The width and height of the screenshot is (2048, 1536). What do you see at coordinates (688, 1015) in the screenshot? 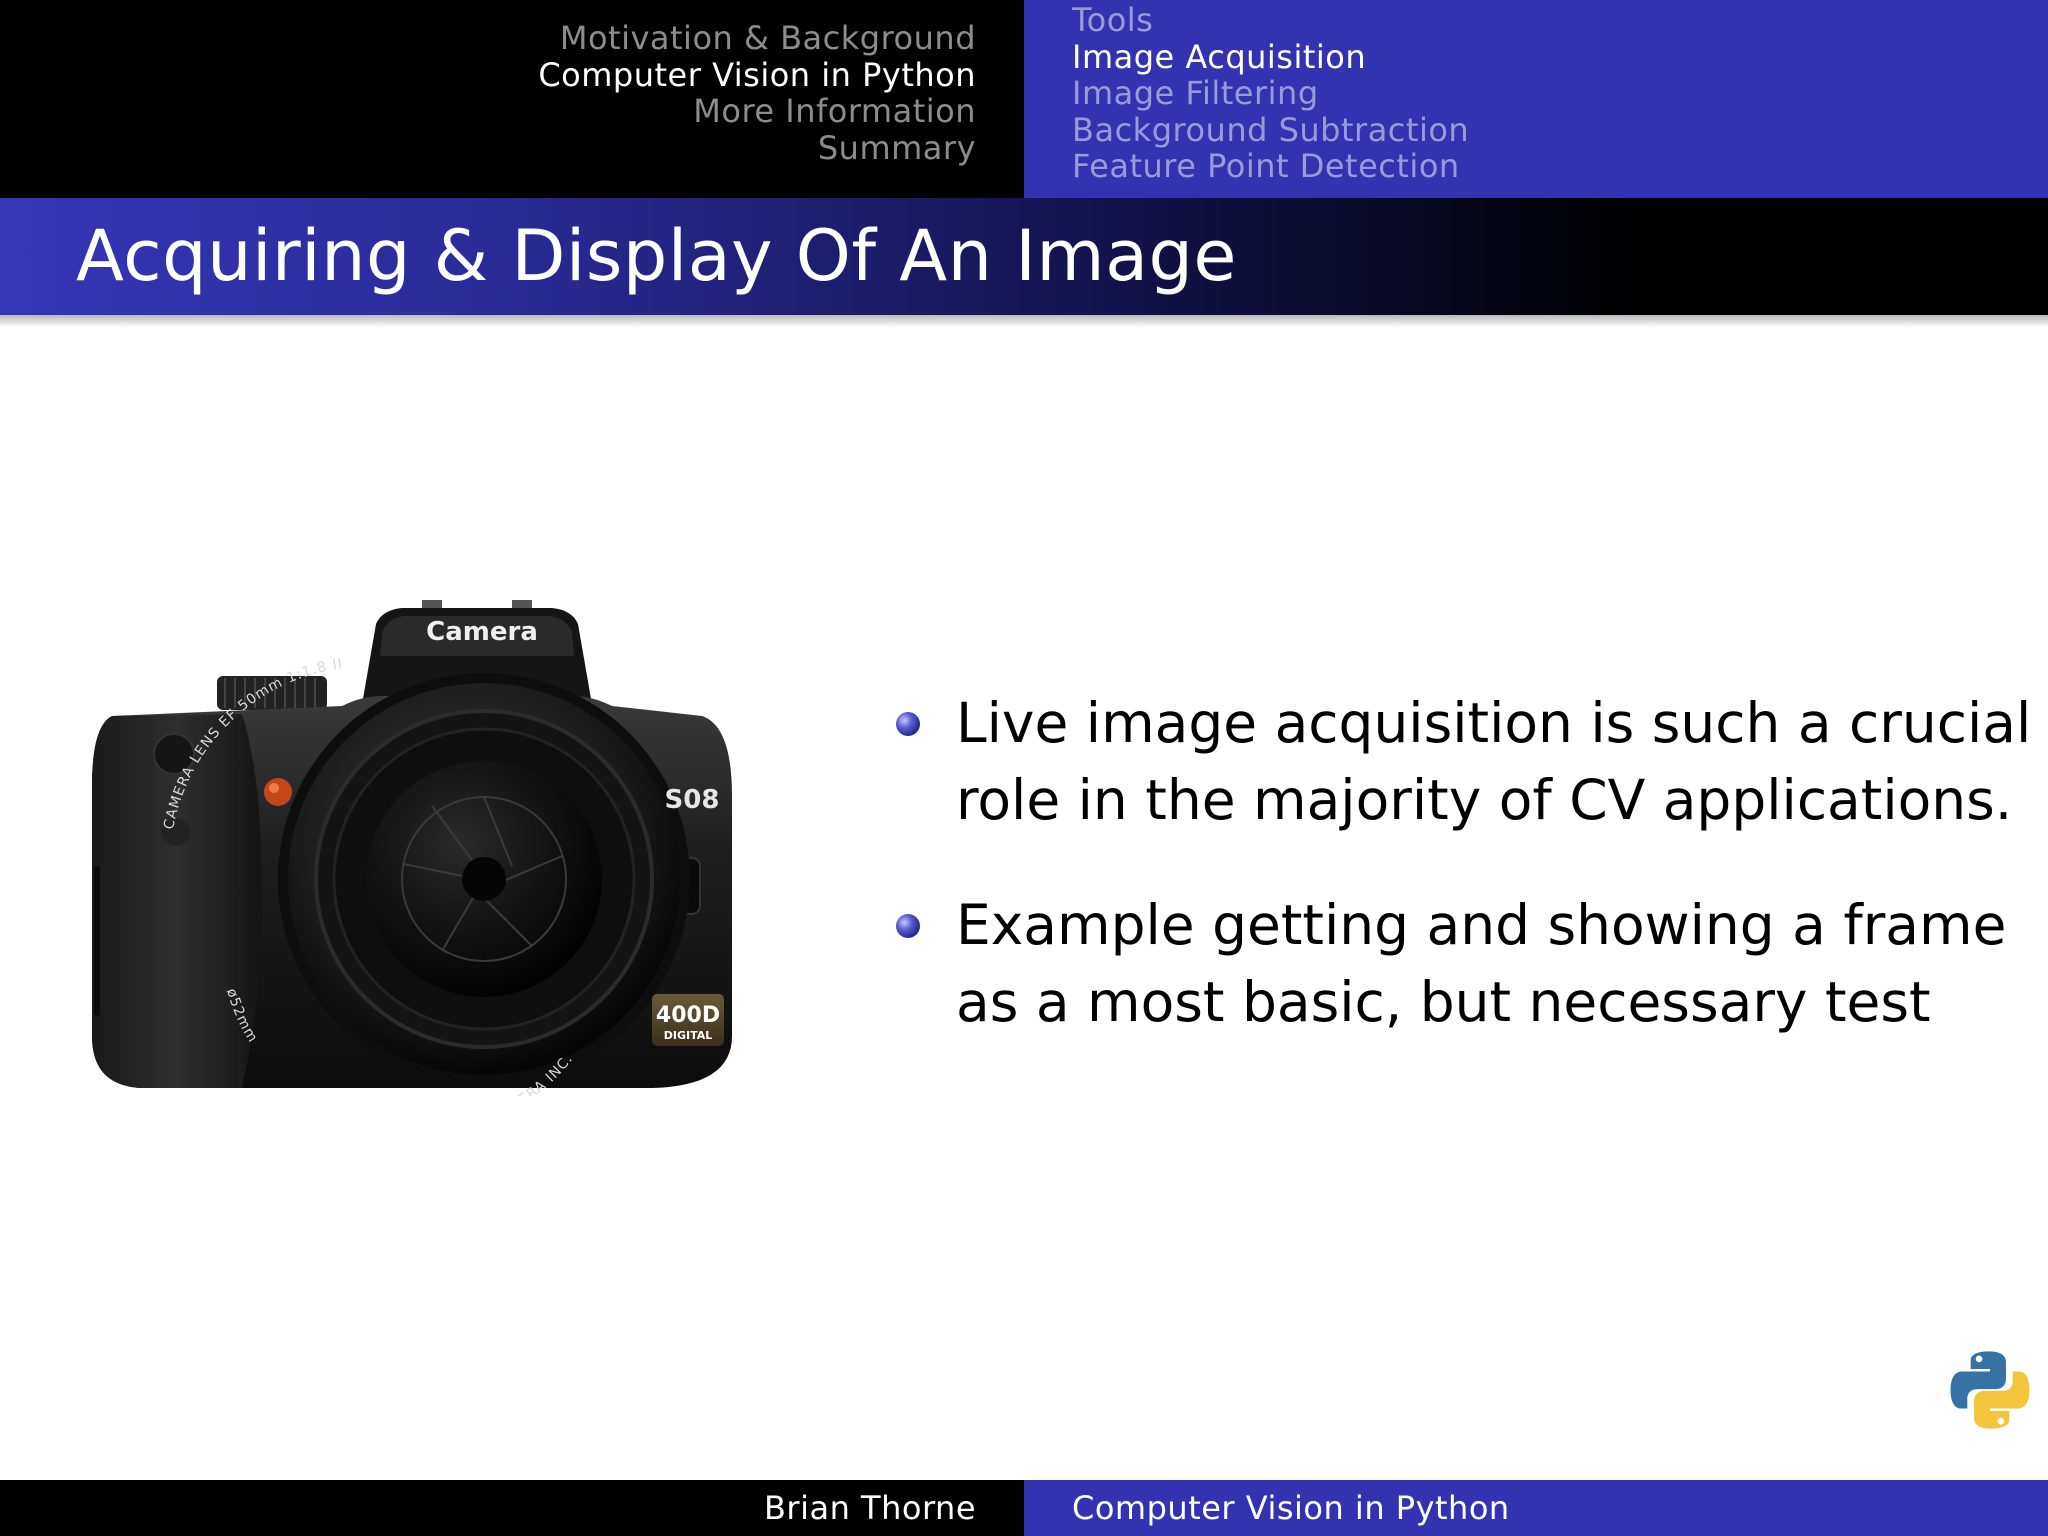
I see `camera-badge-model: 400D` at bounding box center [688, 1015].